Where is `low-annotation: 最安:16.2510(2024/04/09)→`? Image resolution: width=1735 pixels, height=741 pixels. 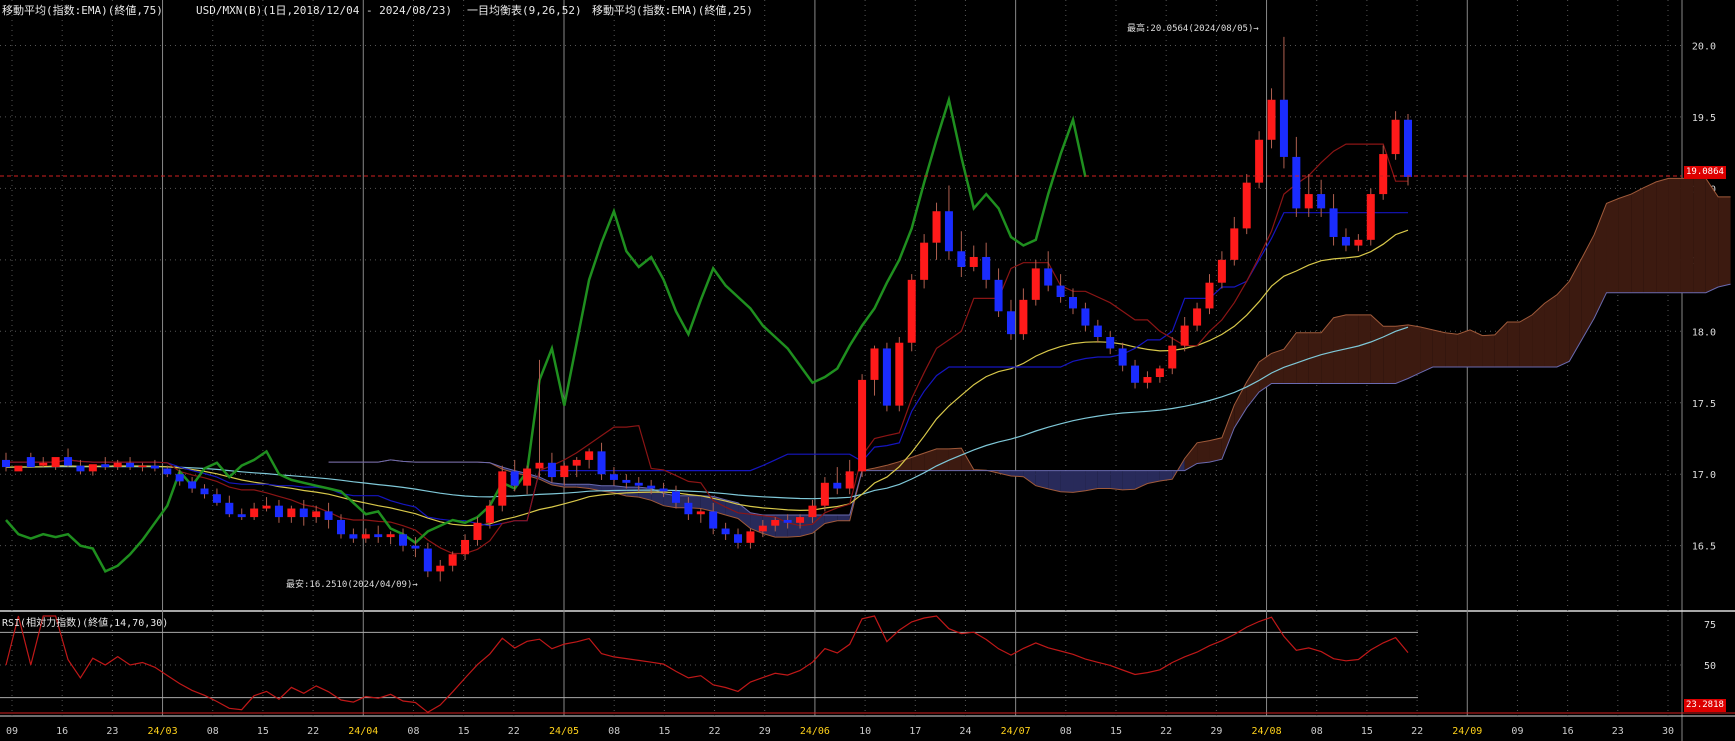 low-annotation: 最安:16.2510(2024/04/09)→ is located at coordinates (352, 585).